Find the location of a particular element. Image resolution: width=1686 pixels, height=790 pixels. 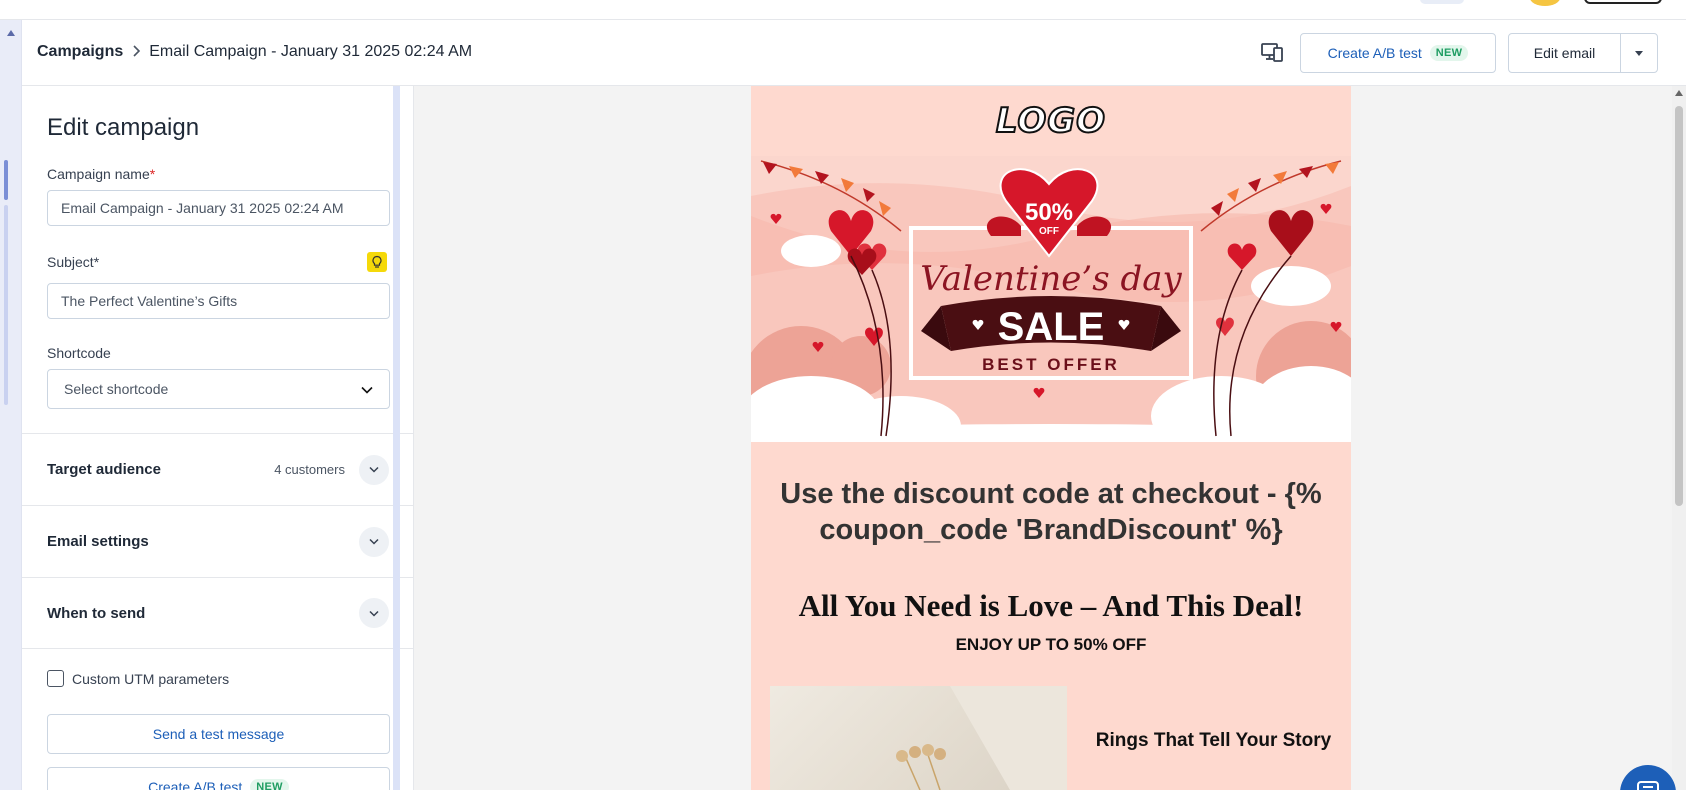

banner-discount: 50% is located at coordinates (1049, 212).